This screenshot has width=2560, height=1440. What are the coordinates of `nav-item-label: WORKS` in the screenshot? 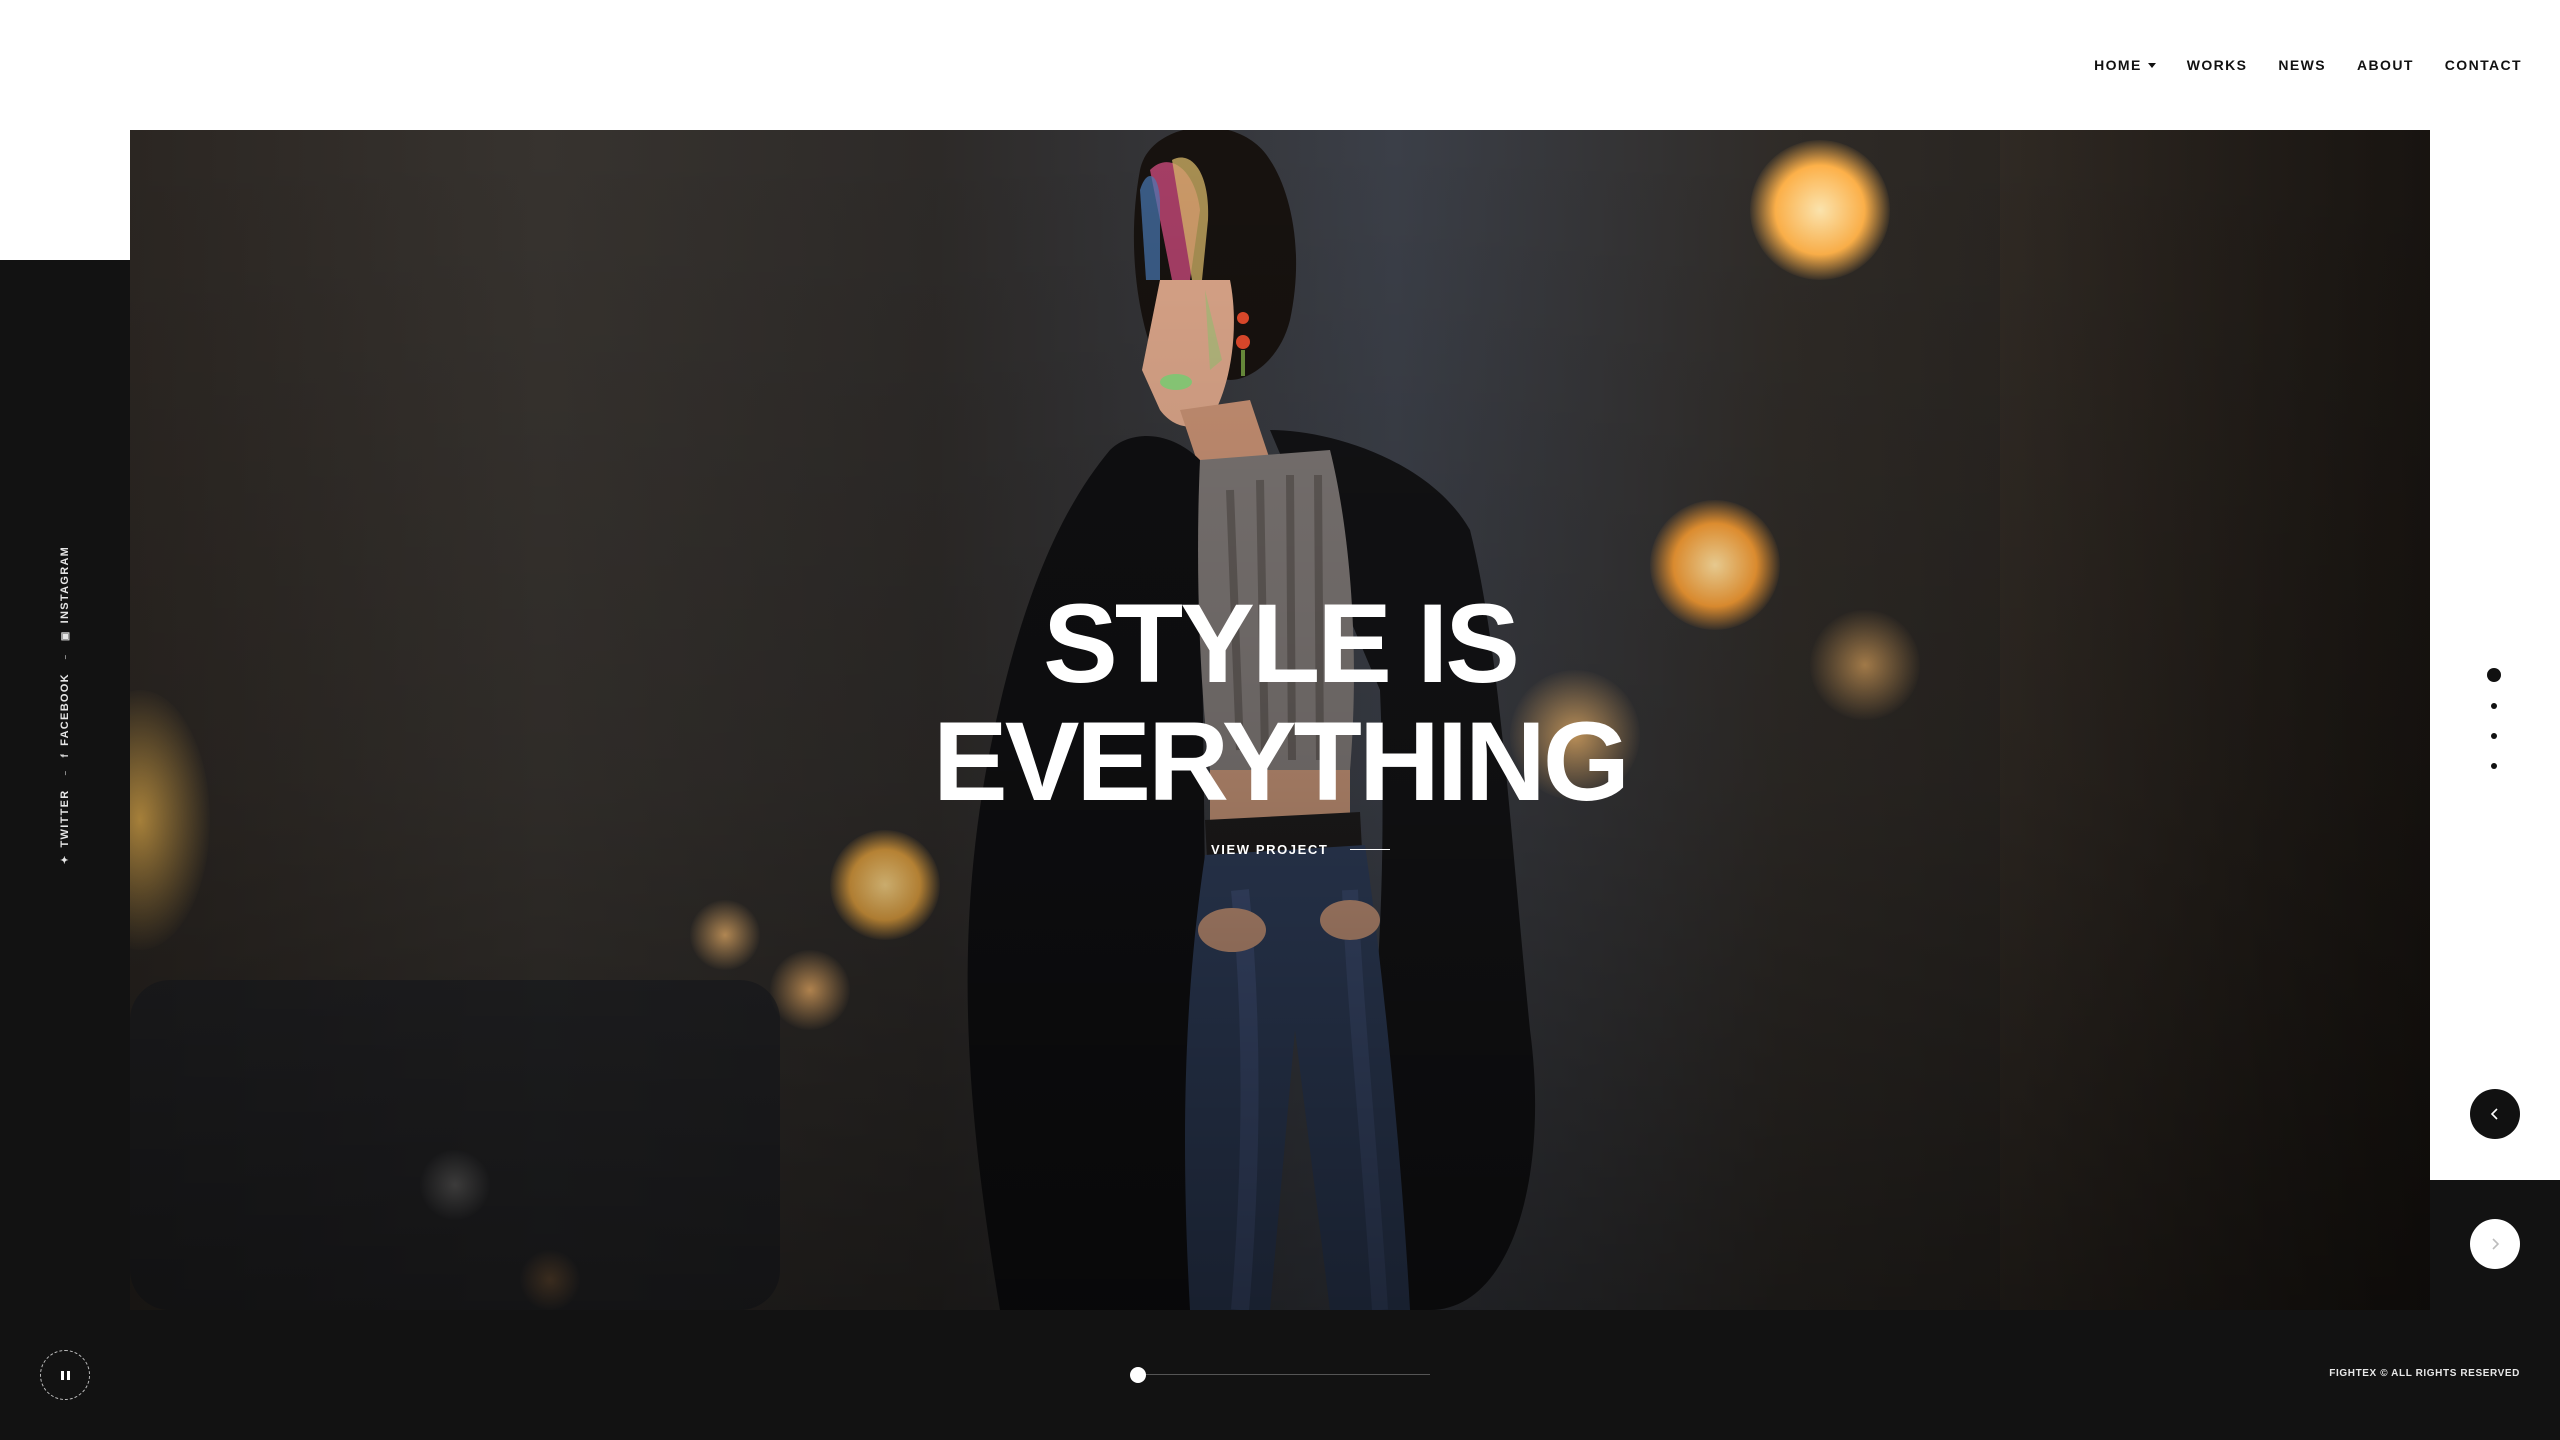 It's located at (2217, 65).